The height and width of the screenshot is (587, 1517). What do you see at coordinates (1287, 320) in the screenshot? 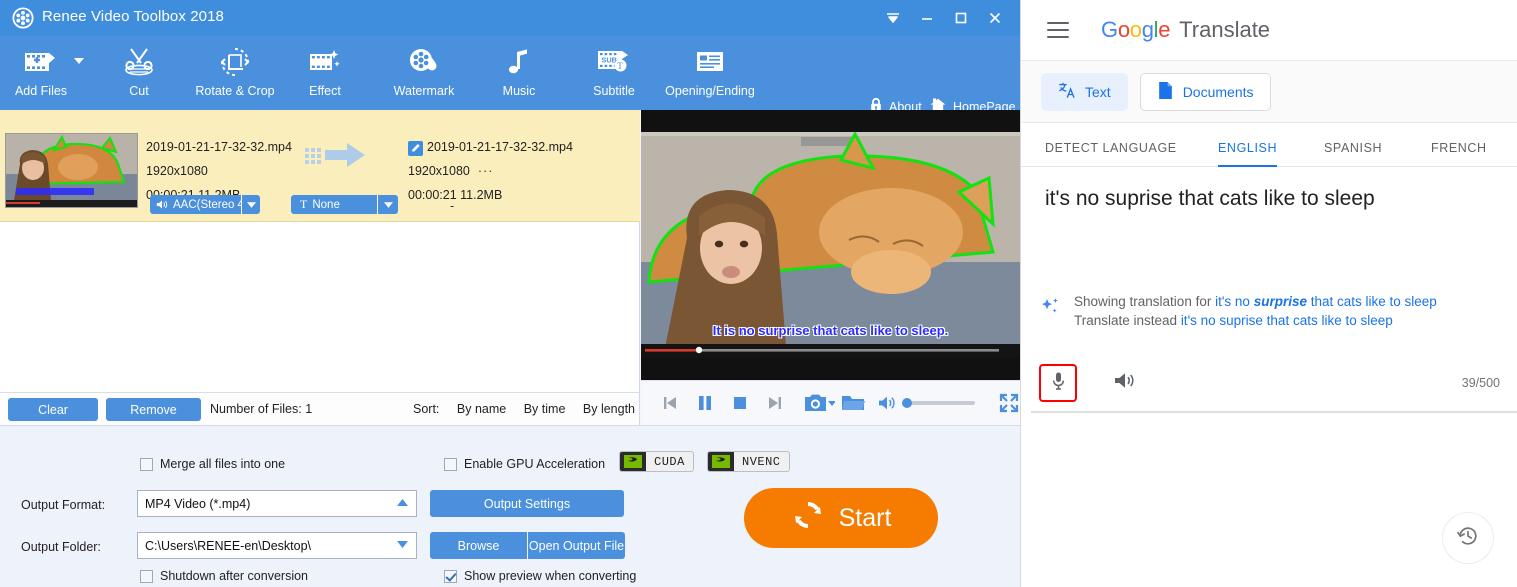
I see `translate-instead-link: it's no suprise that cats like to sleep` at bounding box center [1287, 320].